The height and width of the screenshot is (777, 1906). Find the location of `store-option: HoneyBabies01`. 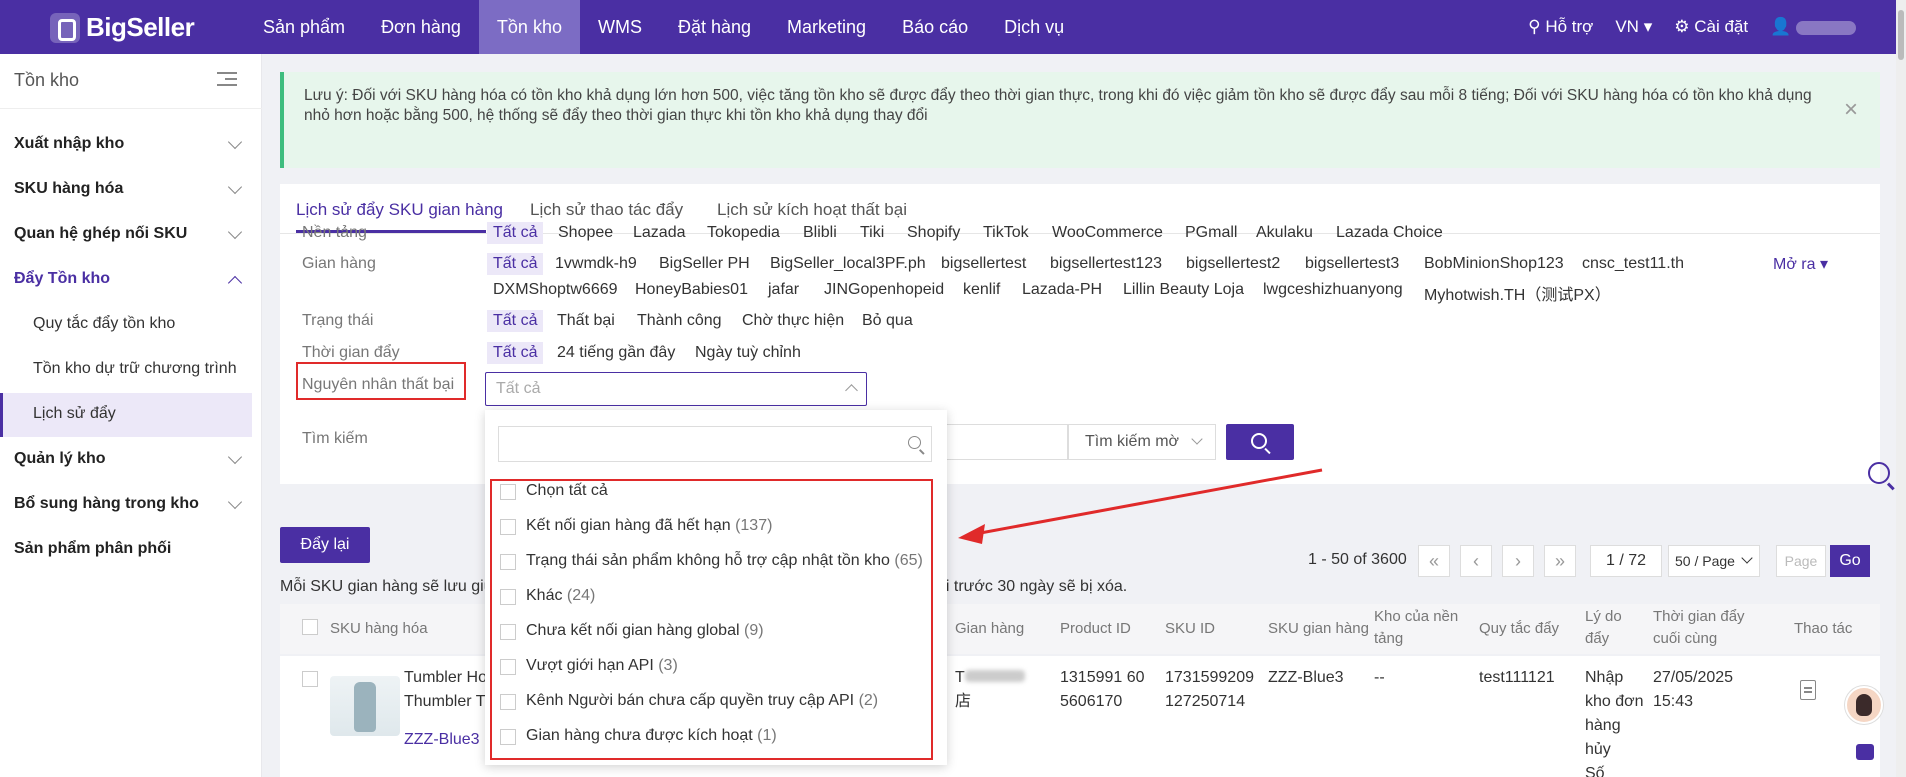

store-option: HoneyBabies01 is located at coordinates (691, 290).